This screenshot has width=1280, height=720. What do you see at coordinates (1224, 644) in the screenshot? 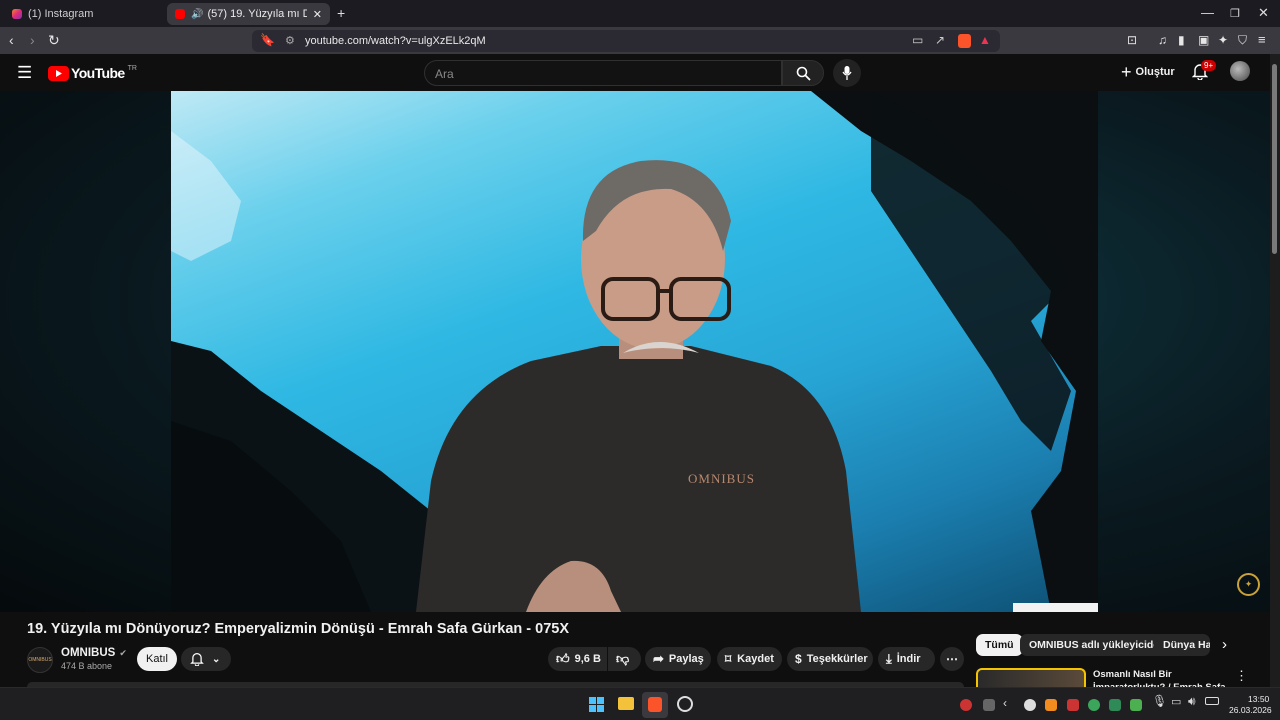
I see `chevron-right-icon: ›` at bounding box center [1224, 644].